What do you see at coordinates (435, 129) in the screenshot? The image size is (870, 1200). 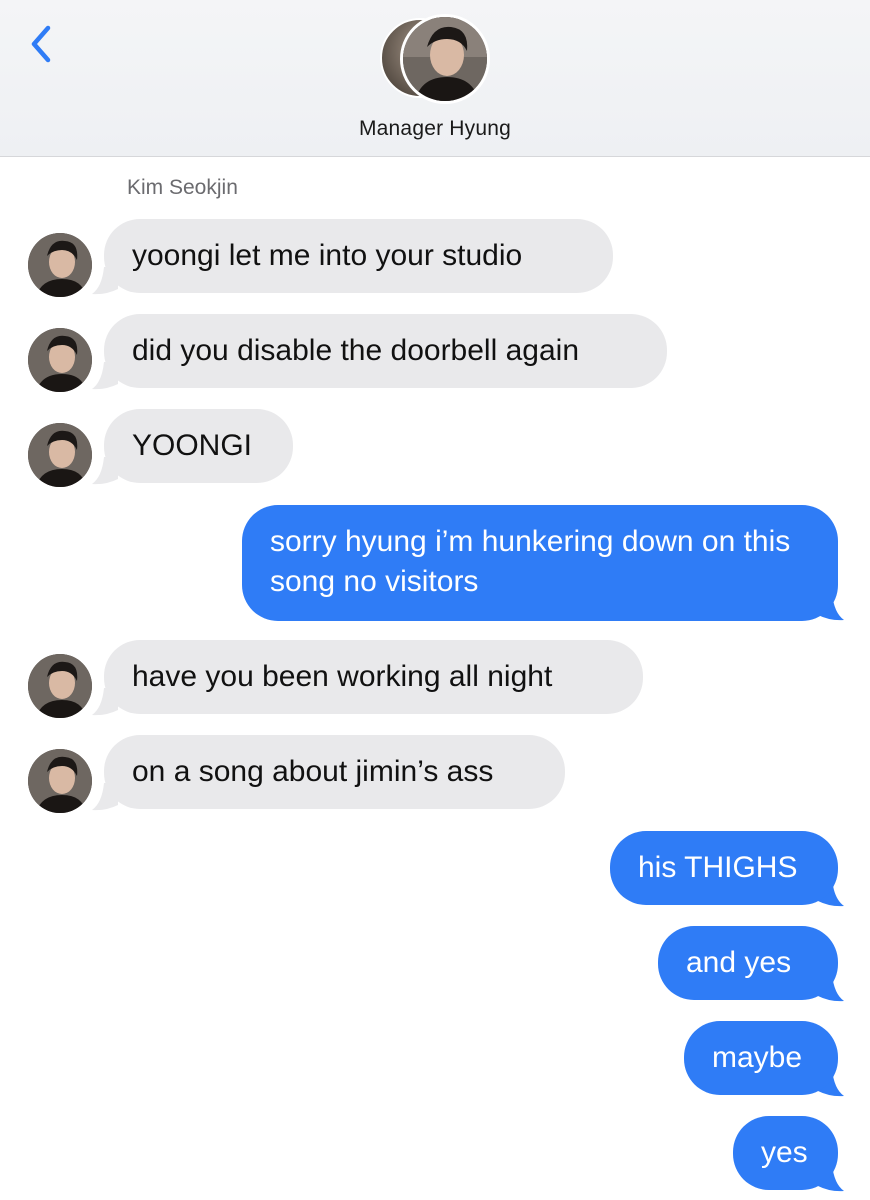 I see `contact-name: Manager Hyung` at bounding box center [435, 129].